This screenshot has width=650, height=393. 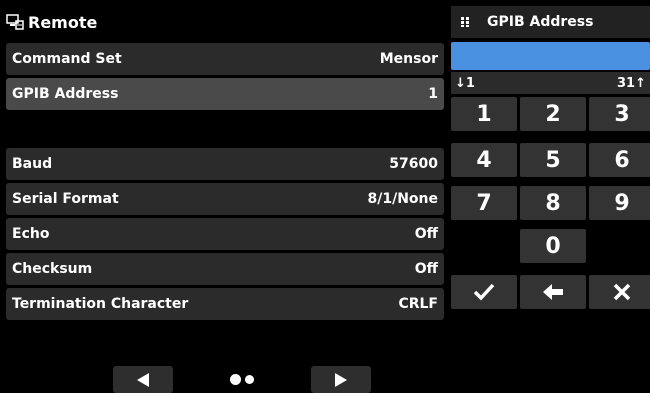 What do you see at coordinates (413, 164) in the screenshot?
I see `setting-value: 57600` at bounding box center [413, 164].